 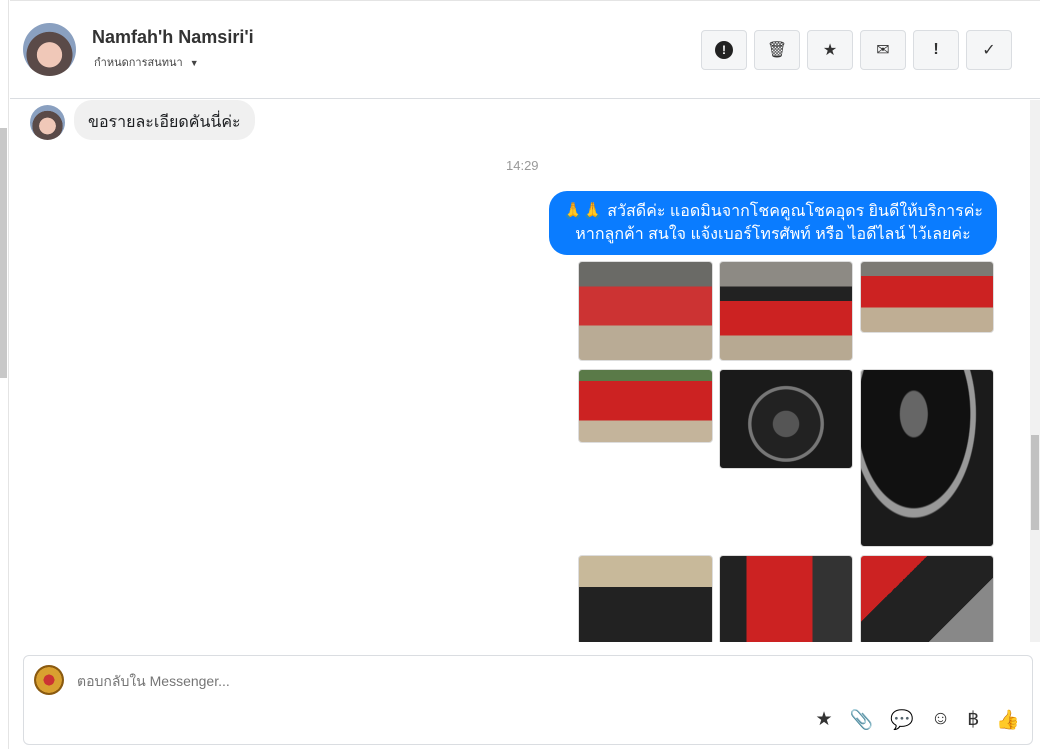 I want to click on car-photo-steering-wheel, so click(x=786, y=419).